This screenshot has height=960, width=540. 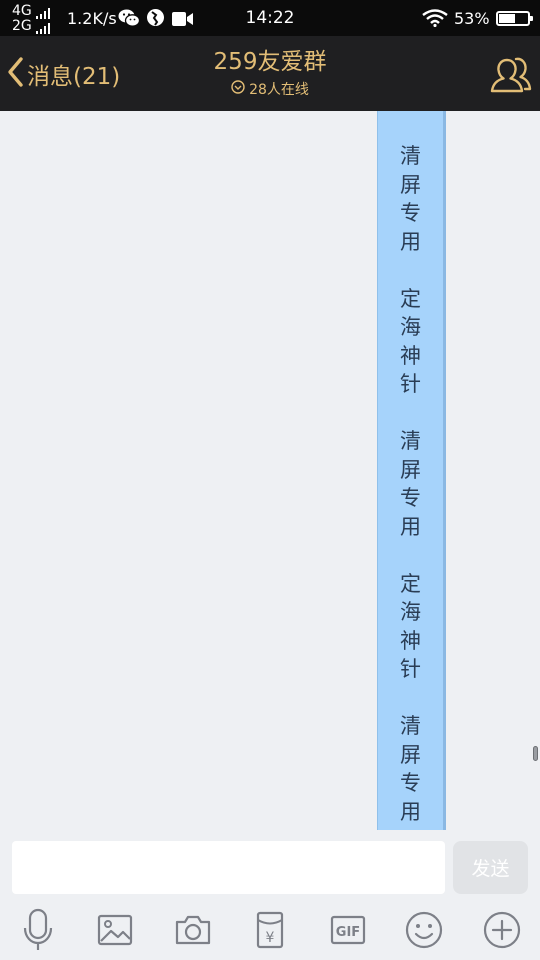 I want to click on image-button, so click(x=115, y=930).